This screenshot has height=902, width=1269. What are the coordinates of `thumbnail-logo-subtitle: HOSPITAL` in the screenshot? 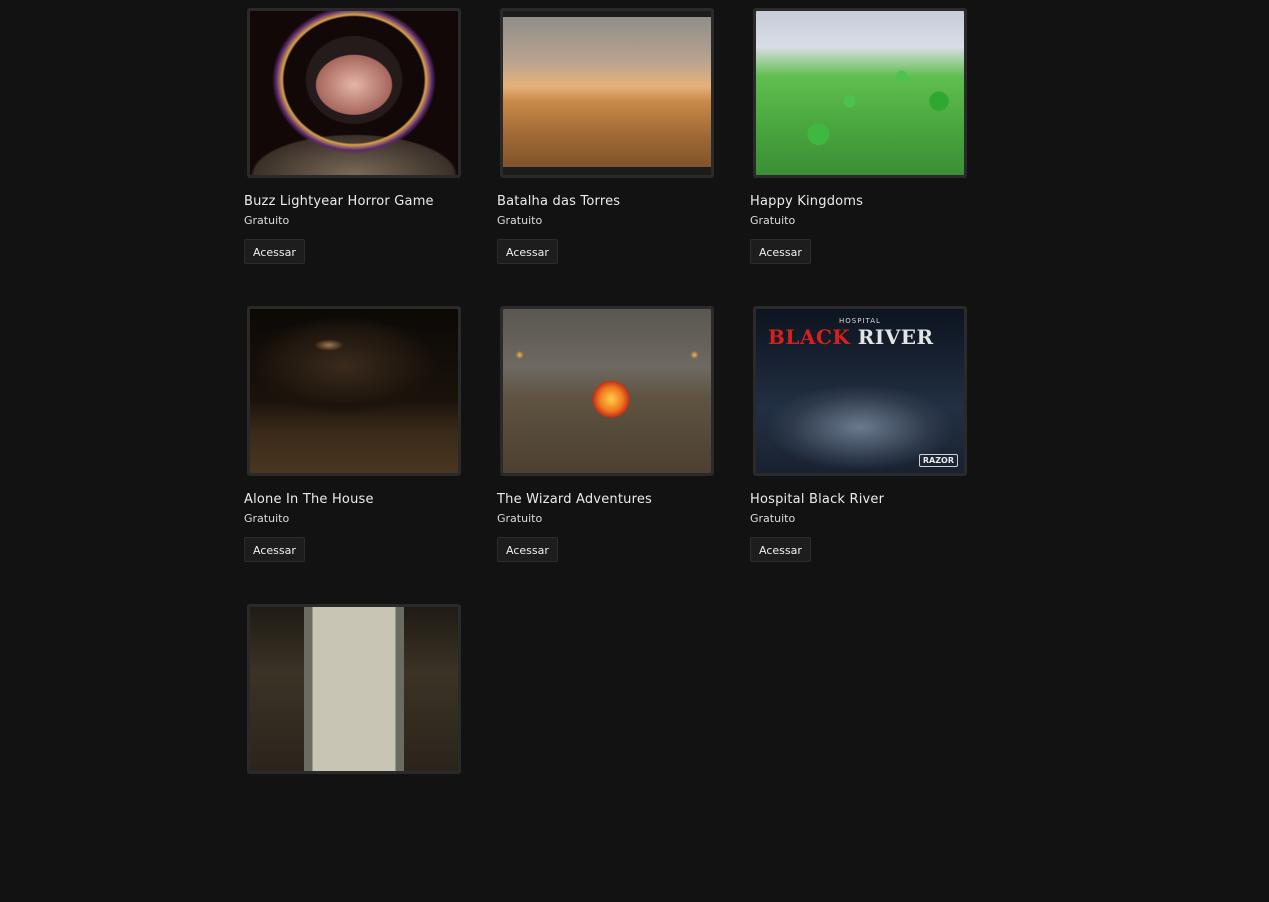 It's located at (860, 321).